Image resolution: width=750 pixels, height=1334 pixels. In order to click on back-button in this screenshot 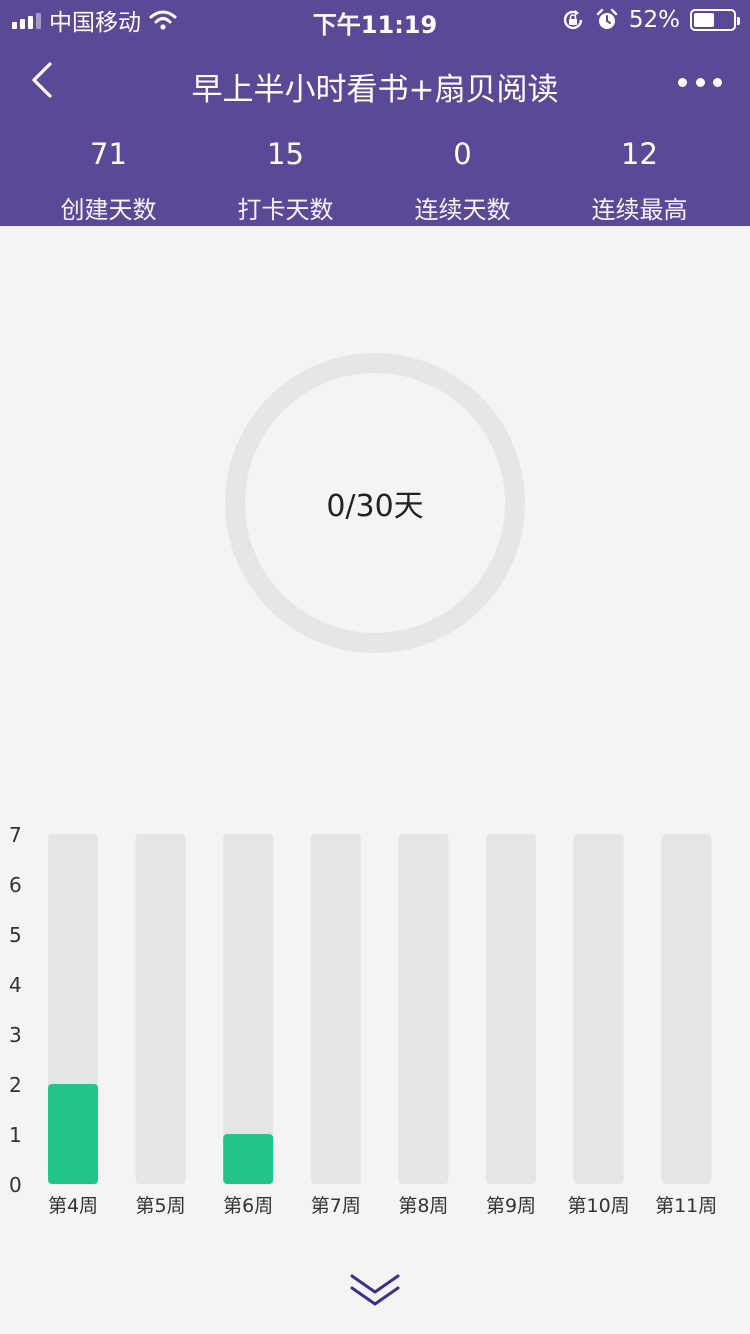, I will do `click(44, 80)`.